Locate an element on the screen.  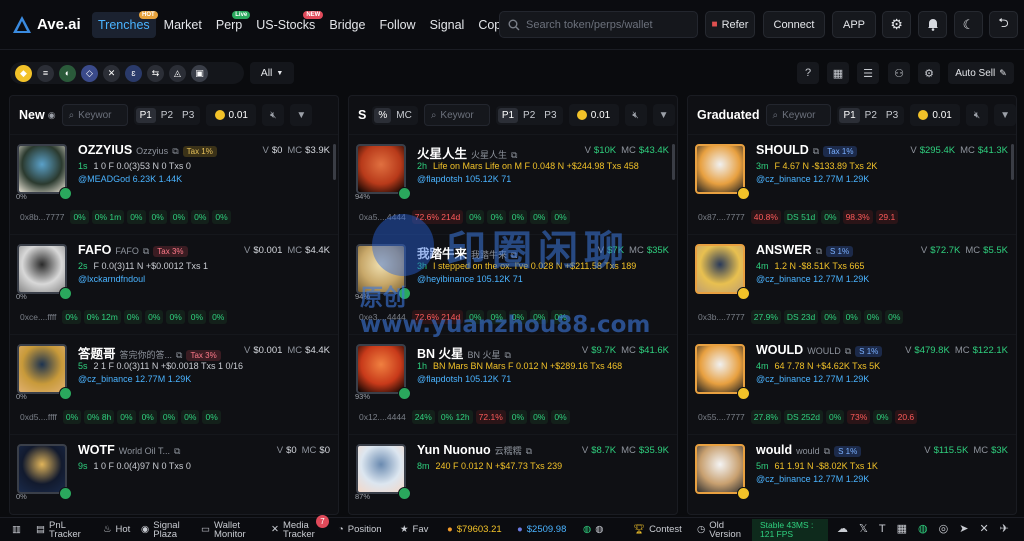
pill-icons: ◍ ◍ is located at coordinates (593, 530).